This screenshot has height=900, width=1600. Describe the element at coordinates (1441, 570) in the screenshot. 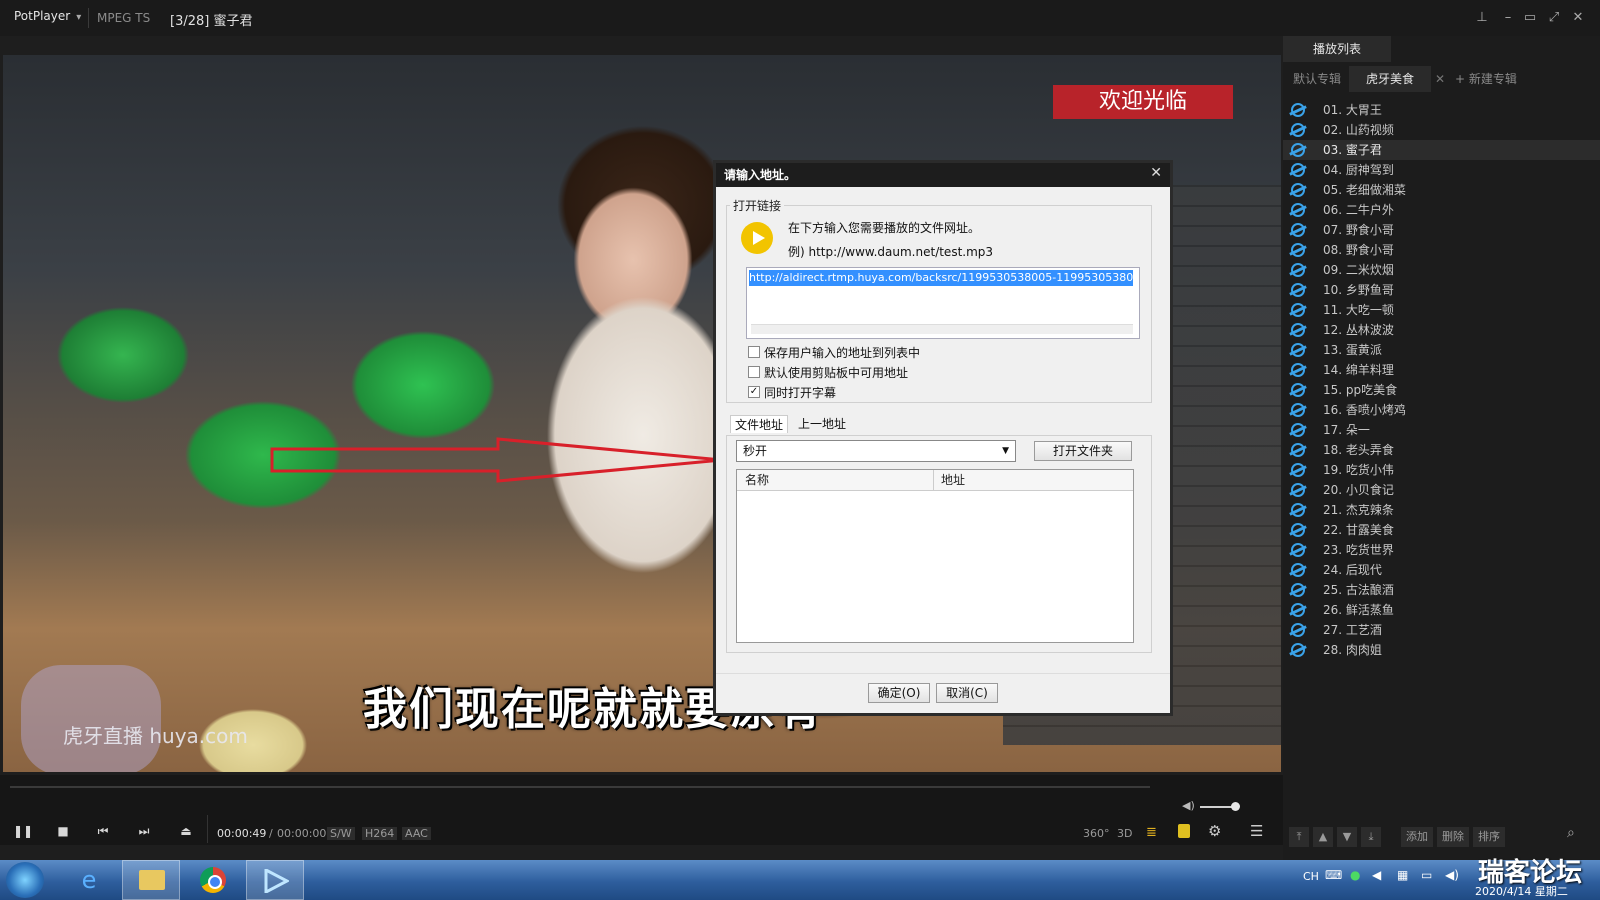

I see `playlist-item: 24. 后现代` at that location.